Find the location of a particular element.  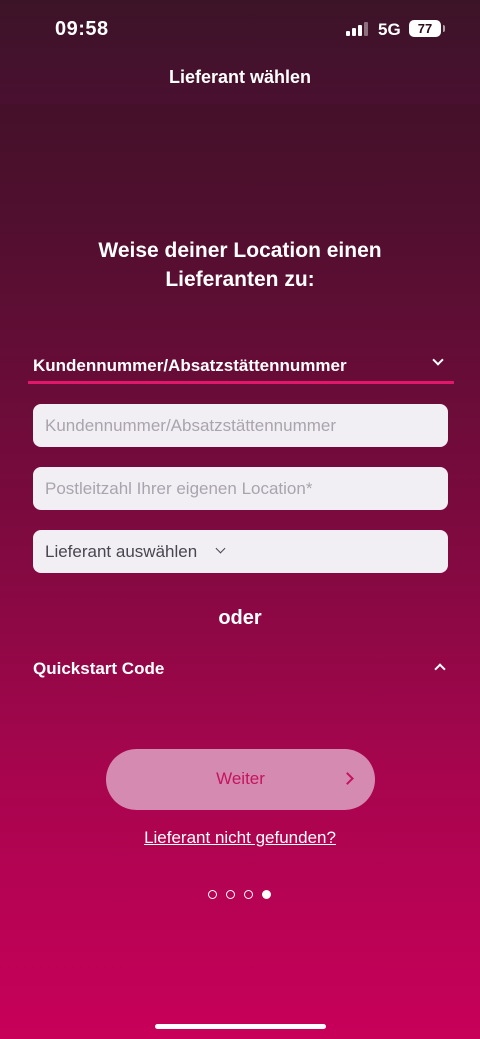

next-button-label: Weiter is located at coordinates (240, 778).